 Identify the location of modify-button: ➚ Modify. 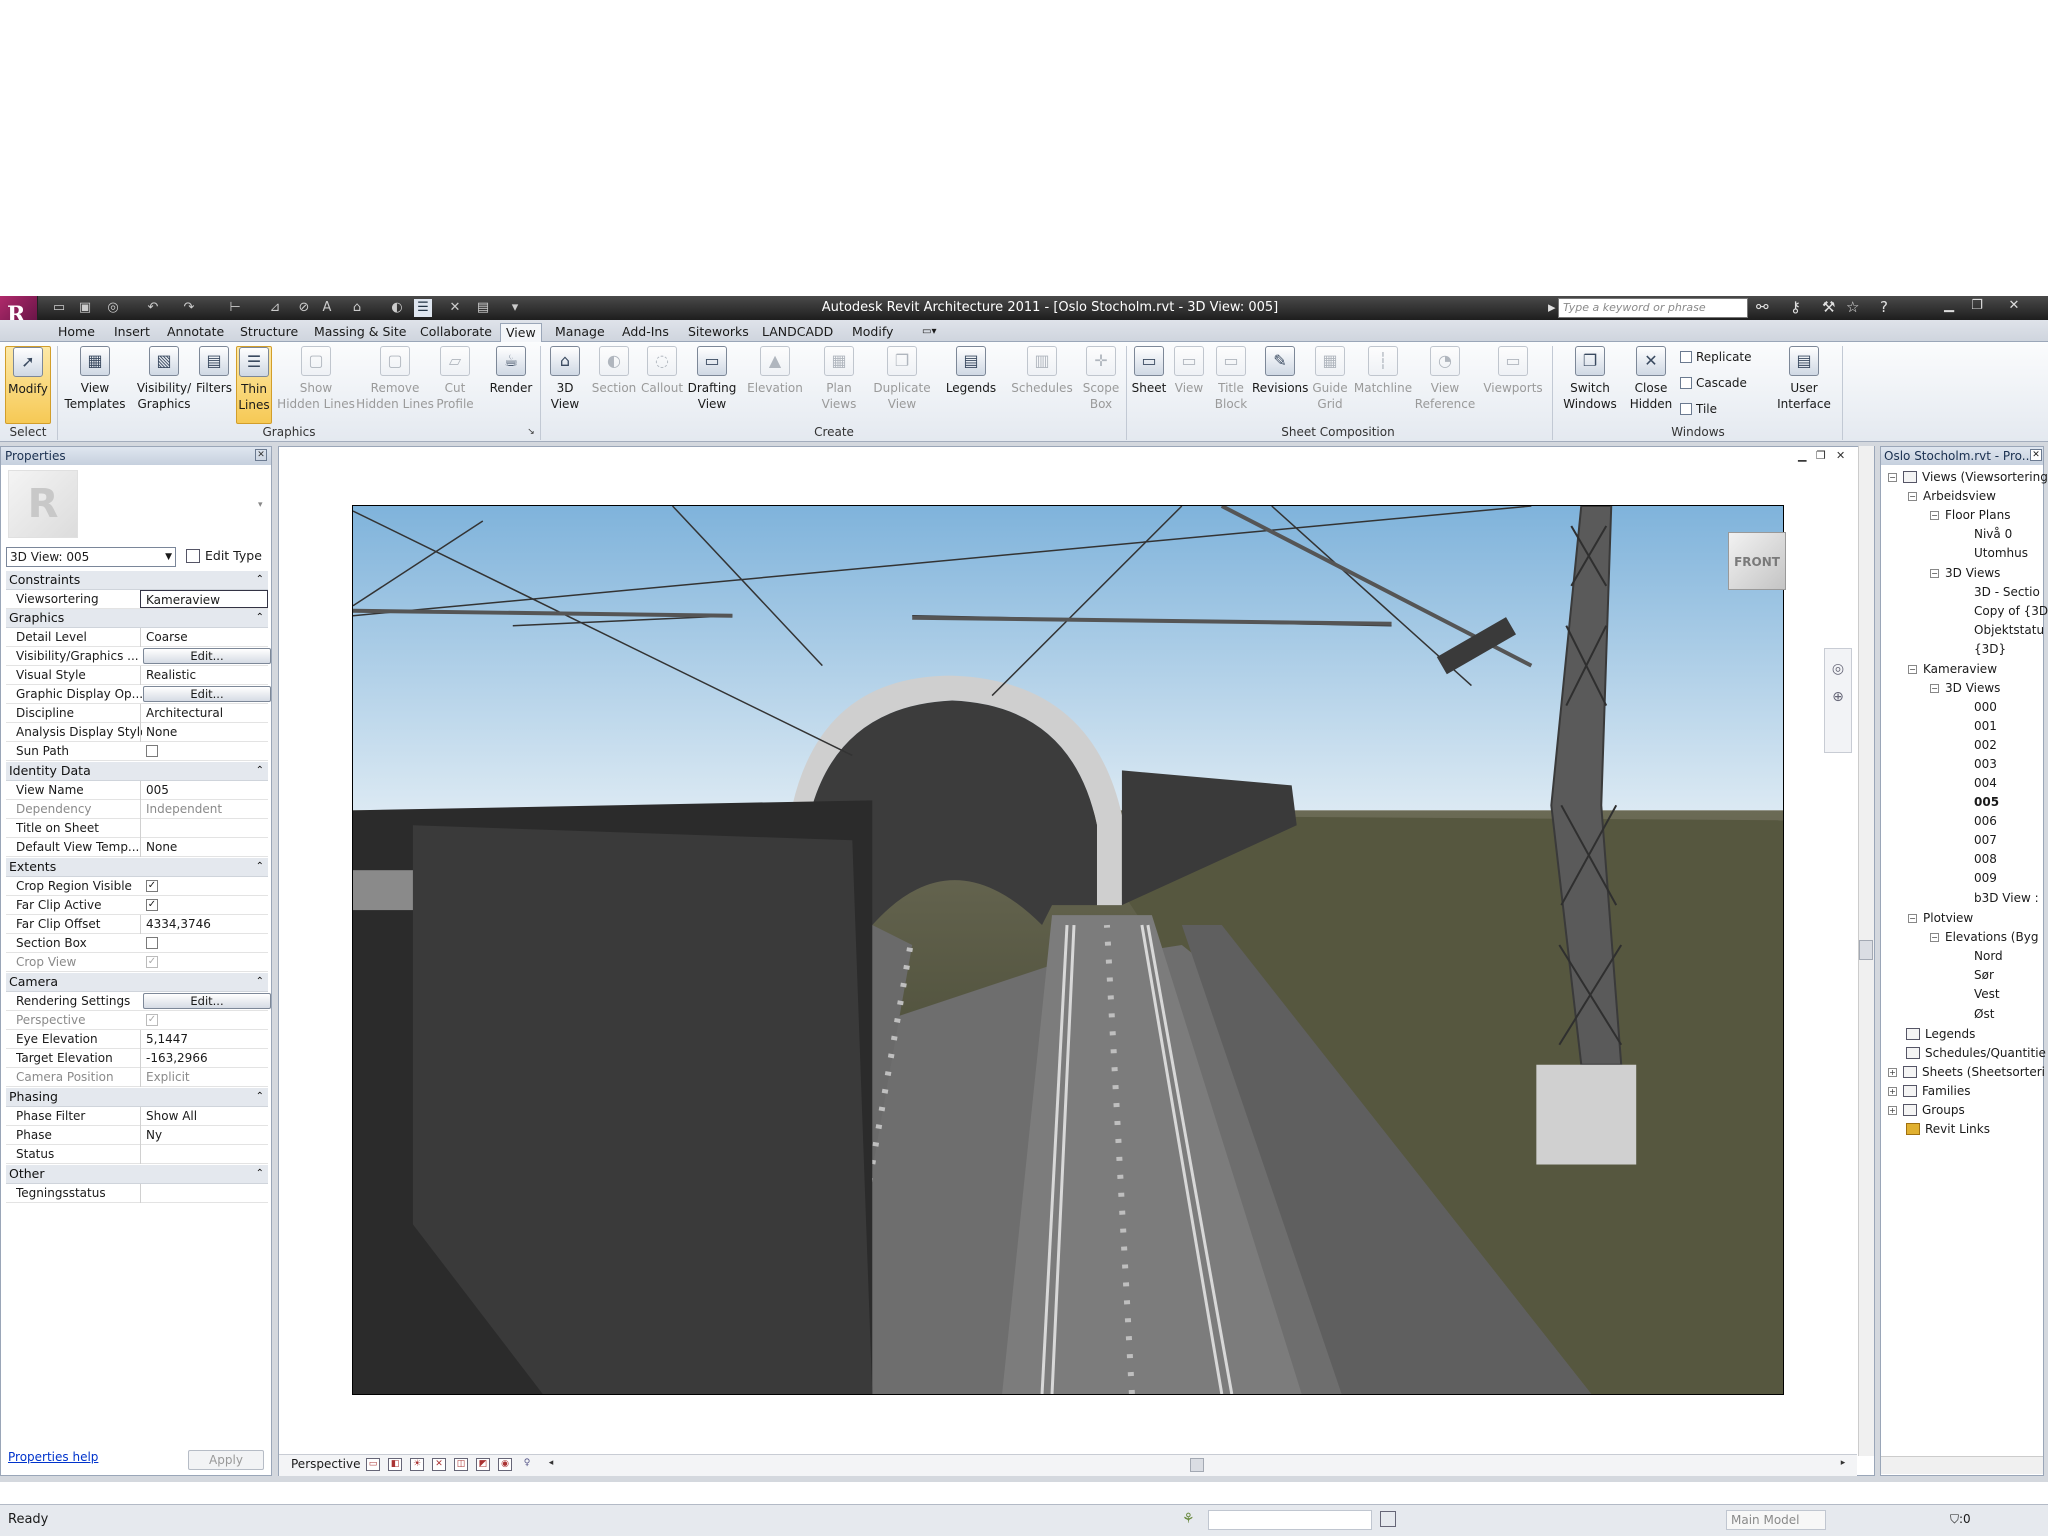
(28, 385).